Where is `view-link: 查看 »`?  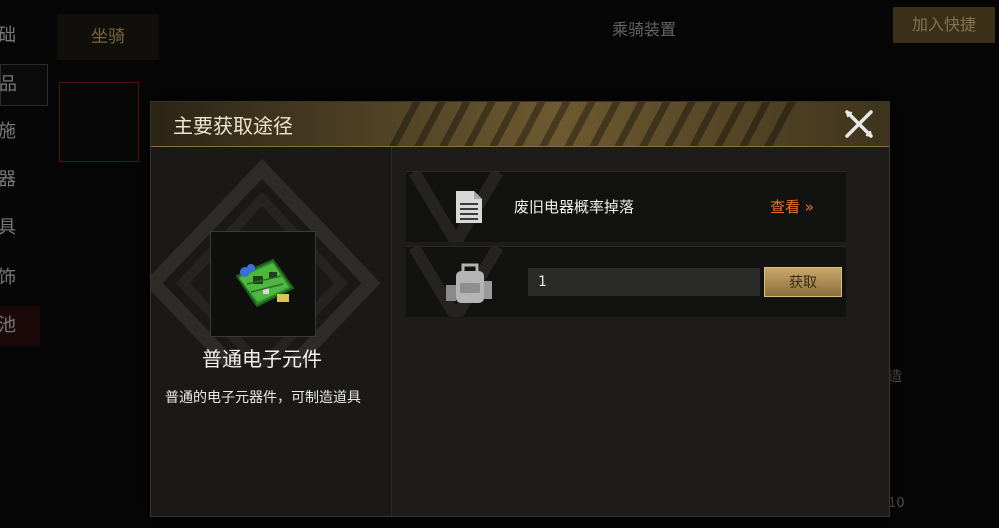 view-link: 查看 » is located at coordinates (792, 206).